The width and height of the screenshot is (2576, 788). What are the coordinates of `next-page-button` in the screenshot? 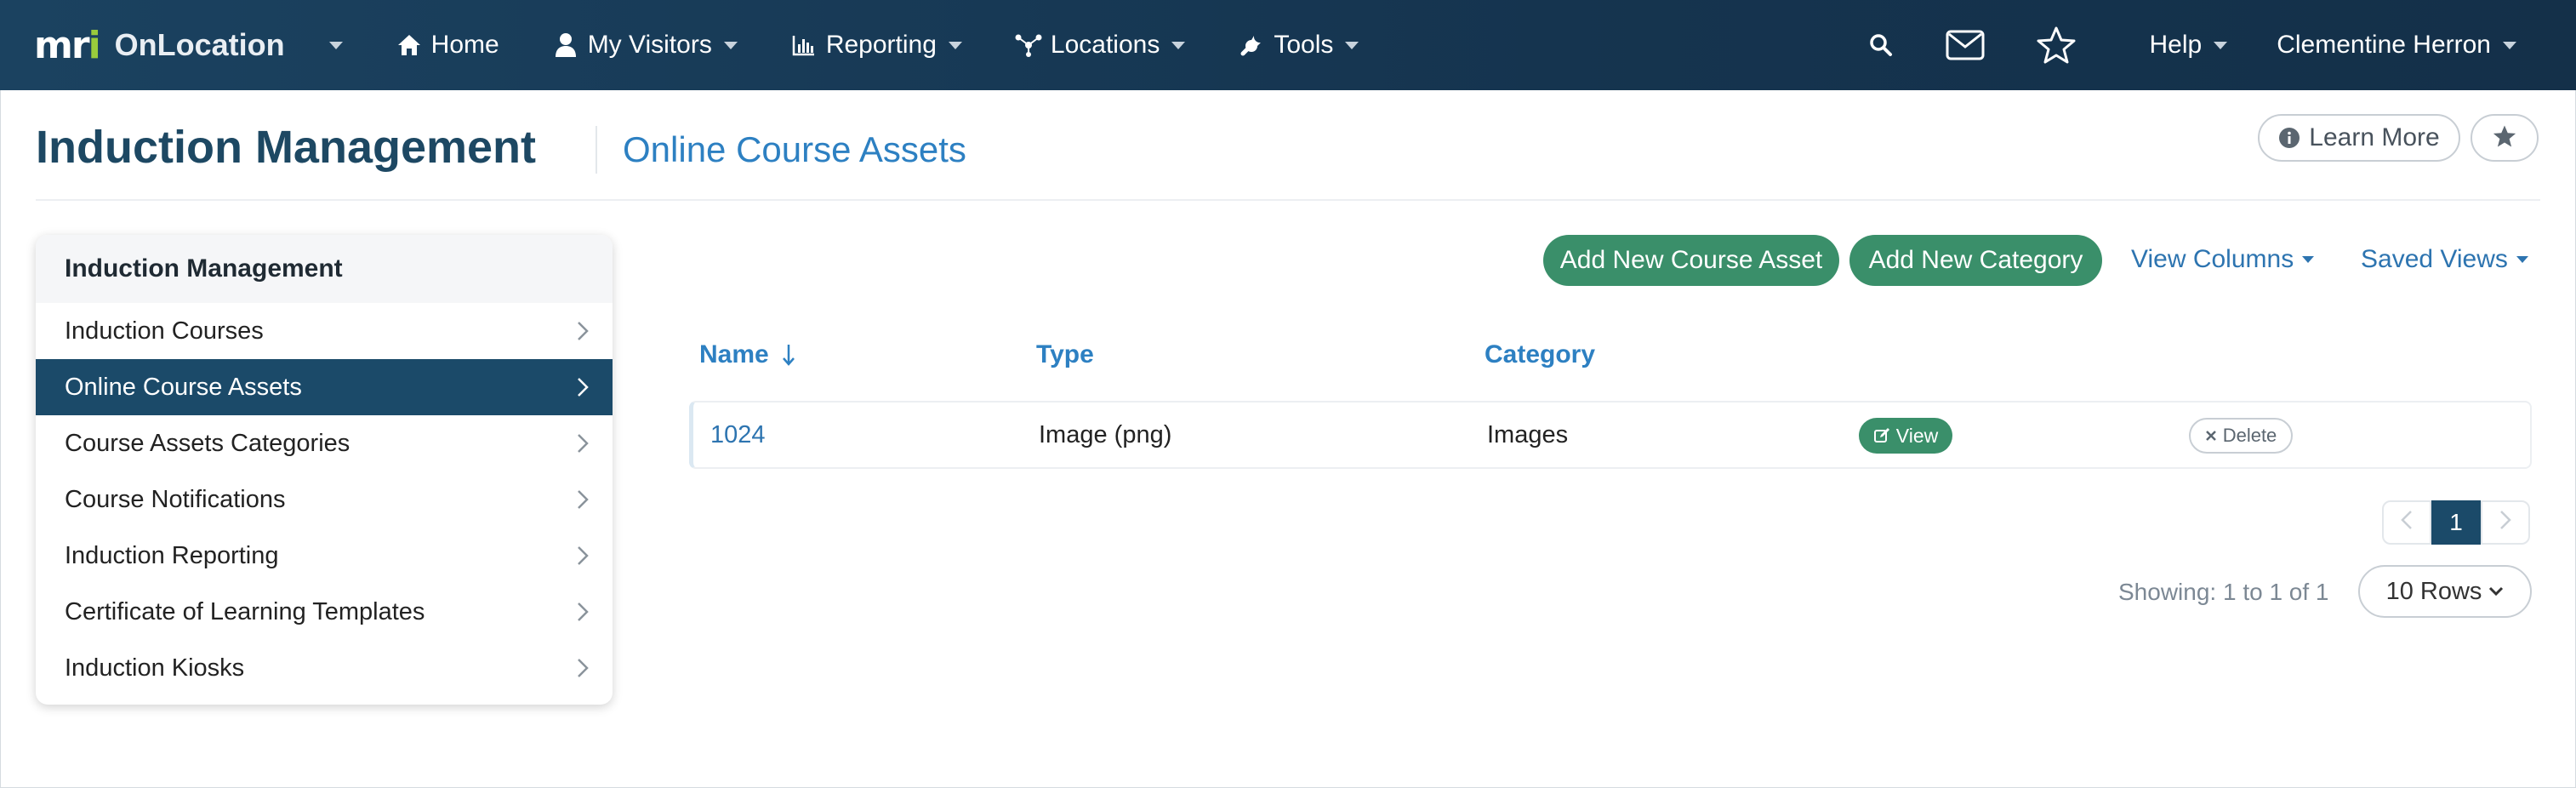 It's located at (2506, 522).